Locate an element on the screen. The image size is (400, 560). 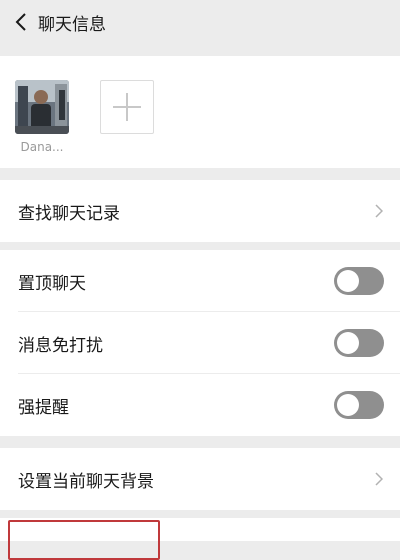
next-section is located at coordinates (200, 539).